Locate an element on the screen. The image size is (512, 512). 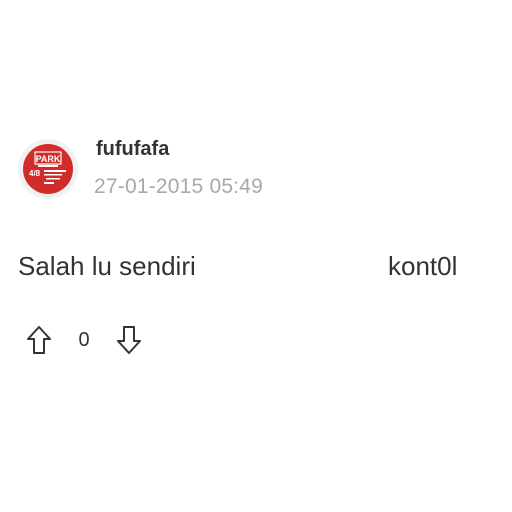
downvote-button is located at coordinates (129, 340).